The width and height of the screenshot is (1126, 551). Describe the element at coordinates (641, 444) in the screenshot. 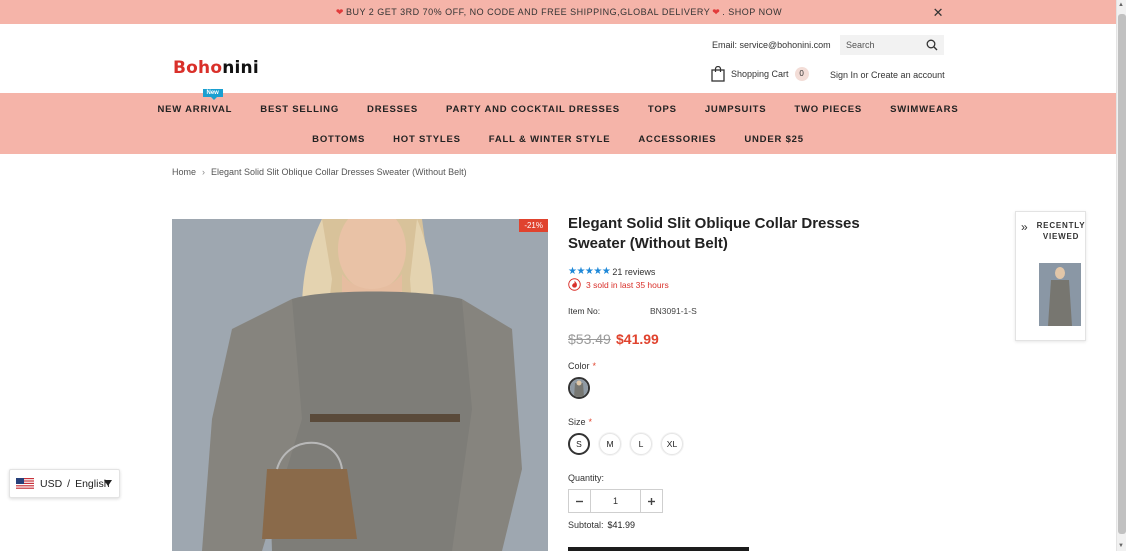

I see `size-option-l: L` at that location.